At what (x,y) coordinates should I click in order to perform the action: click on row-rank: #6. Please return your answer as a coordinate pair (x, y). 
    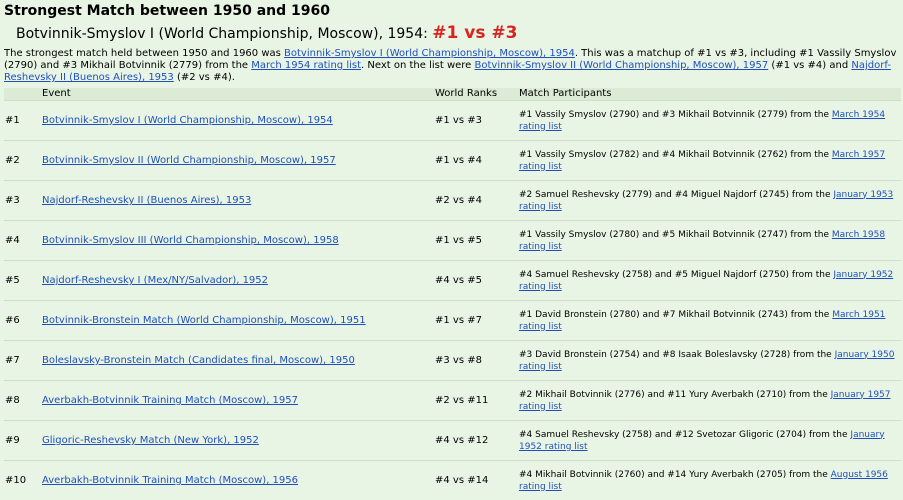
    Looking at the image, I should click on (23, 321).